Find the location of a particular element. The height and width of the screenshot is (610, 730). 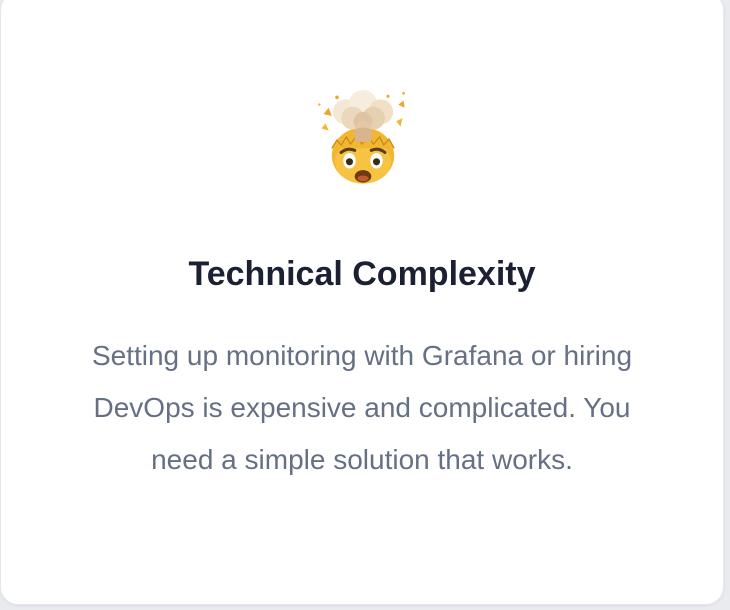

card-title: Technical Complexity is located at coordinates (362, 274).